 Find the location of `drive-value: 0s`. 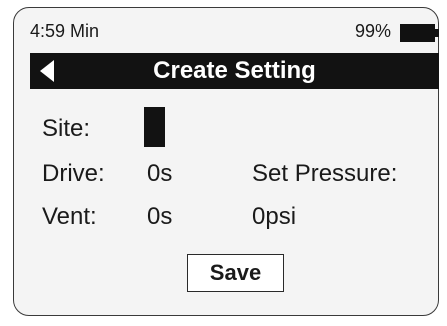

drive-value: 0s is located at coordinates (159, 174).